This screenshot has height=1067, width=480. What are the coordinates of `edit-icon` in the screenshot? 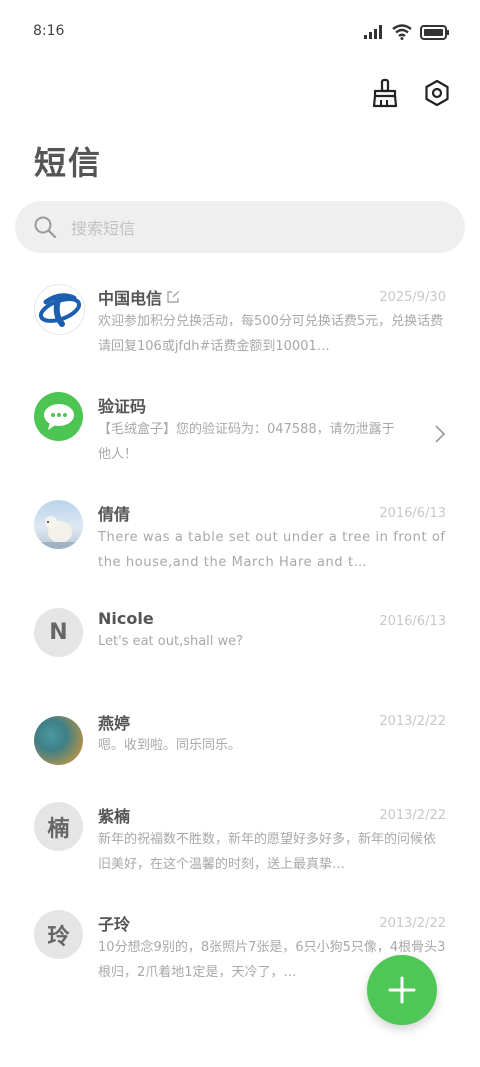 It's located at (173, 297).